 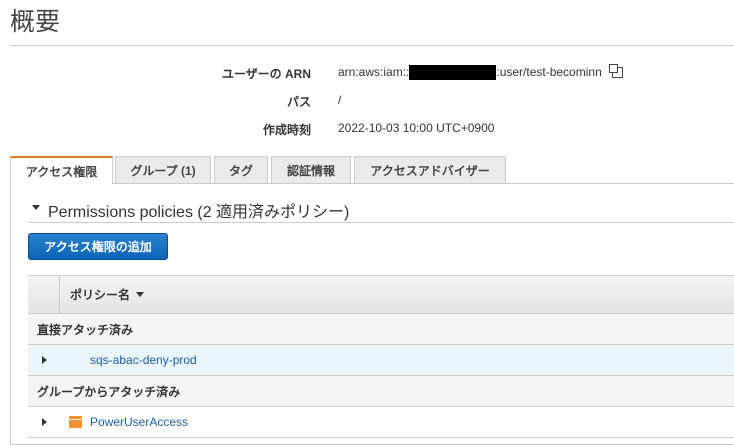 What do you see at coordinates (549, 72) in the screenshot?
I see `arn-suffix: :user/test-becominn` at bounding box center [549, 72].